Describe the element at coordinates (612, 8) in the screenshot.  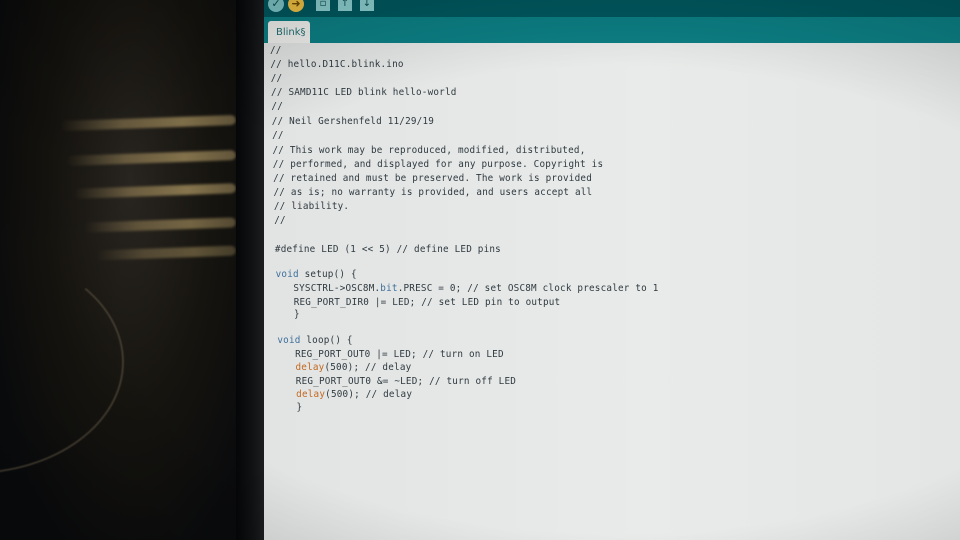
I see `toolbar: ✓ ➜ ▫ ↑ ↓` at that location.